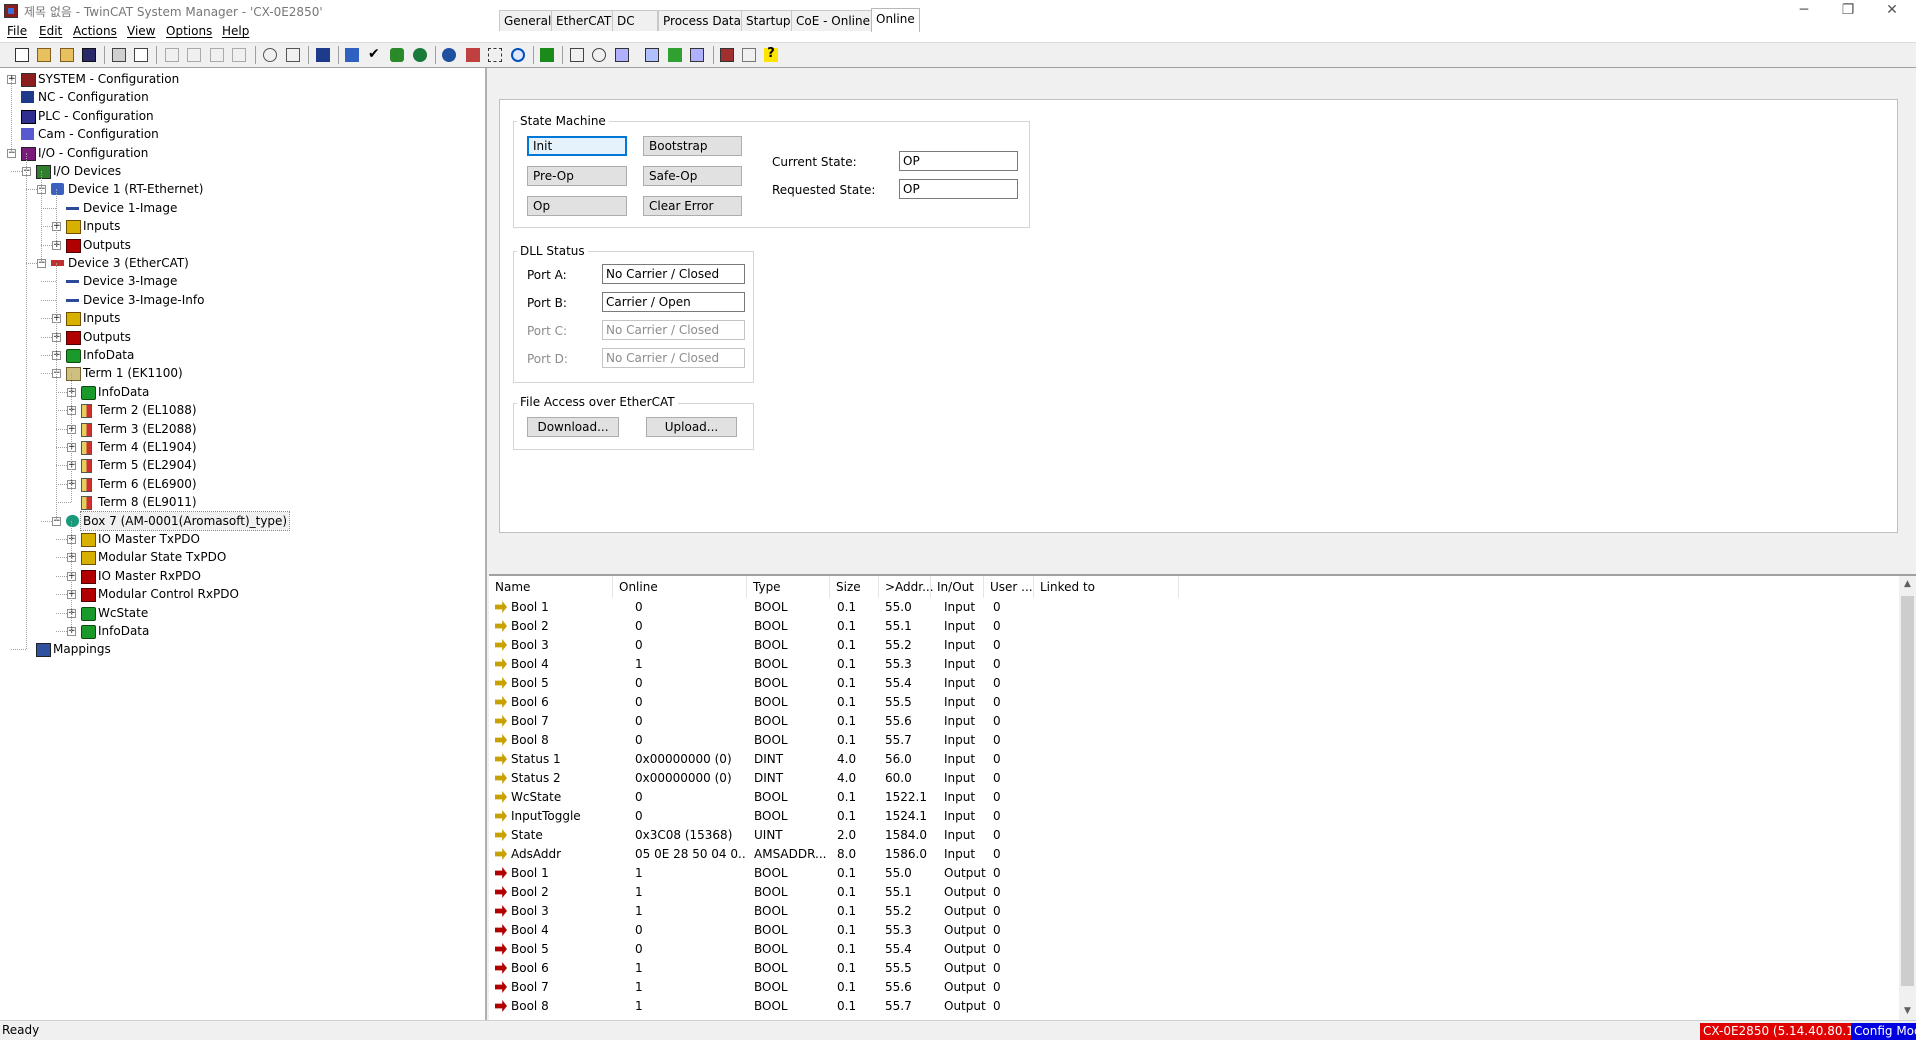  Describe the element at coordinates (702, 20) in the screenshot. I see `tab-process-data: Process Data` at that location.